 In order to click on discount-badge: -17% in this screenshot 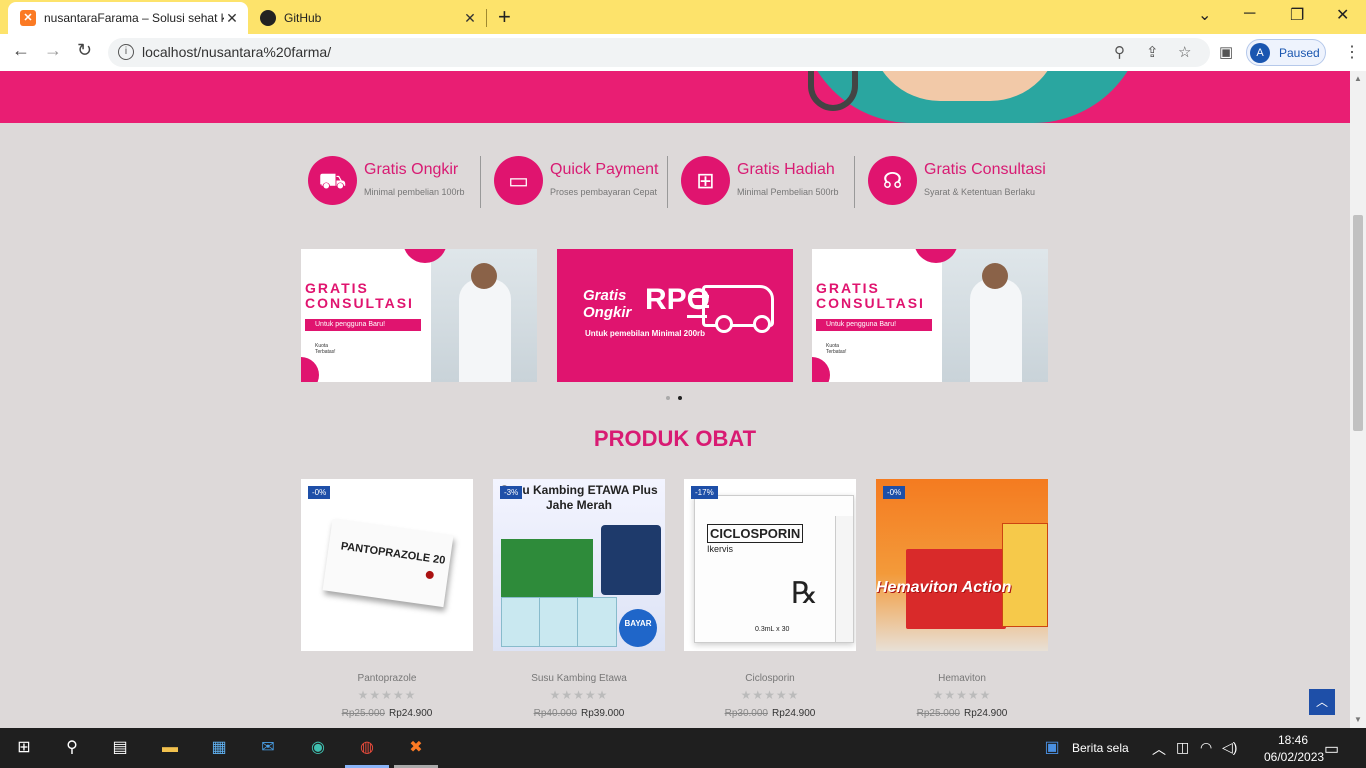, I will do `click(704, 492)`.